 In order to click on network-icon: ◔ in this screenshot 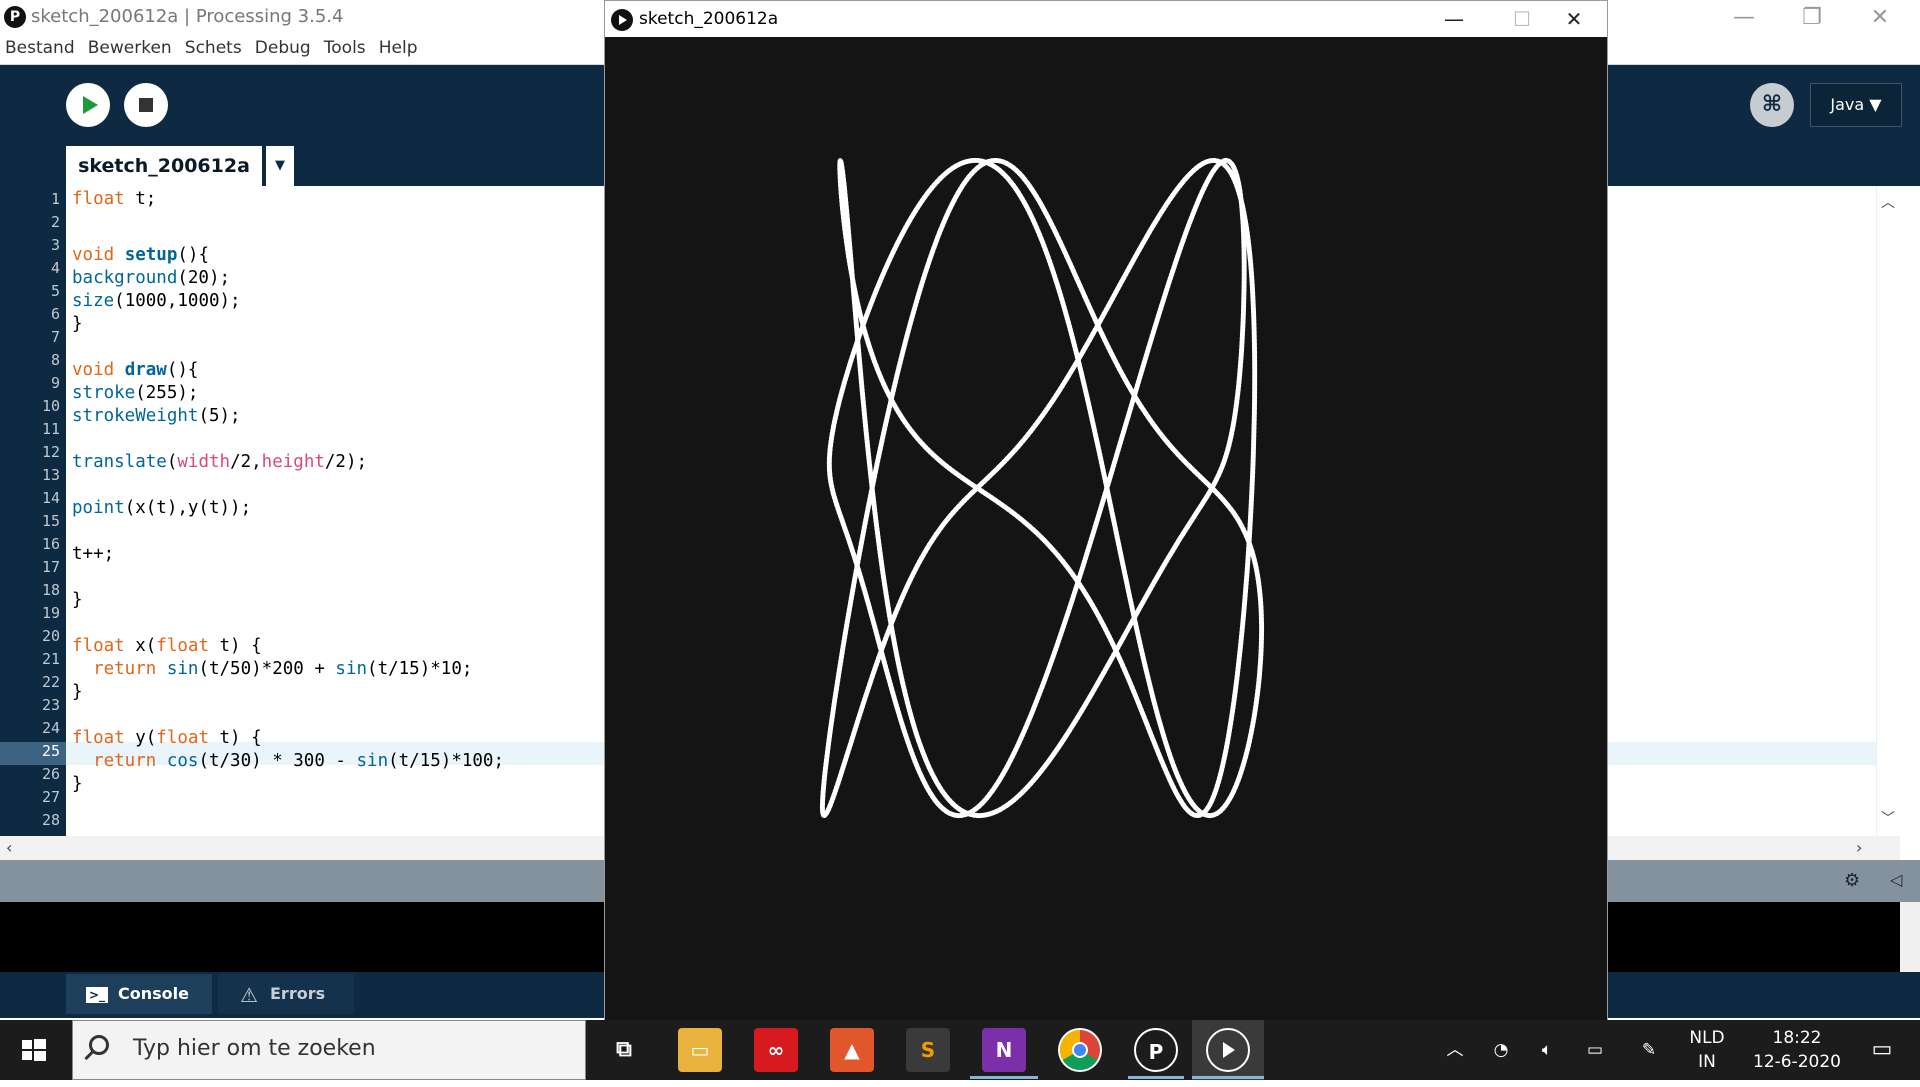, I will do `click(1501, 1050)`.